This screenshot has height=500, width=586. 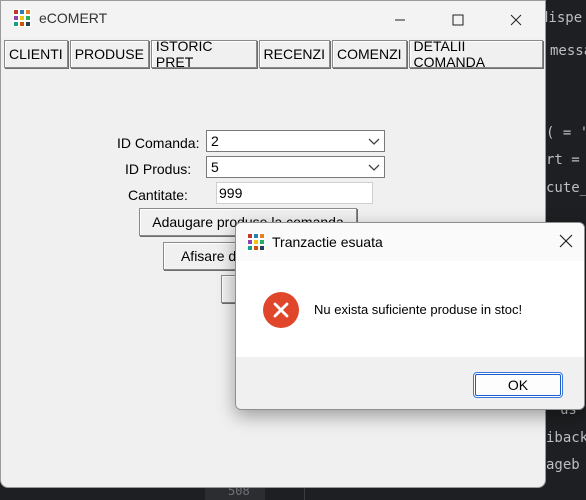 I want to click on dialog-title: Tranzactie esuata, so click(x=327, y=242).